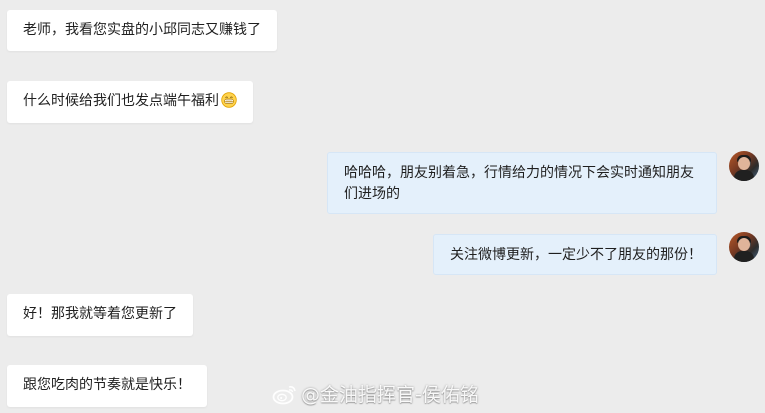  What do you see at coordinates (284, 395) in the screenshot?
I see `weibo-logo-icon` at bounding box center [284, 395].